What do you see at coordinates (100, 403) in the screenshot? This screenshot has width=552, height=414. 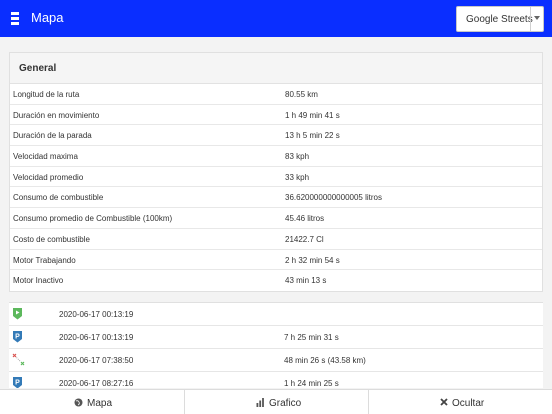 I see `map-button-label: Mapa` at bounding box center [100, 403].